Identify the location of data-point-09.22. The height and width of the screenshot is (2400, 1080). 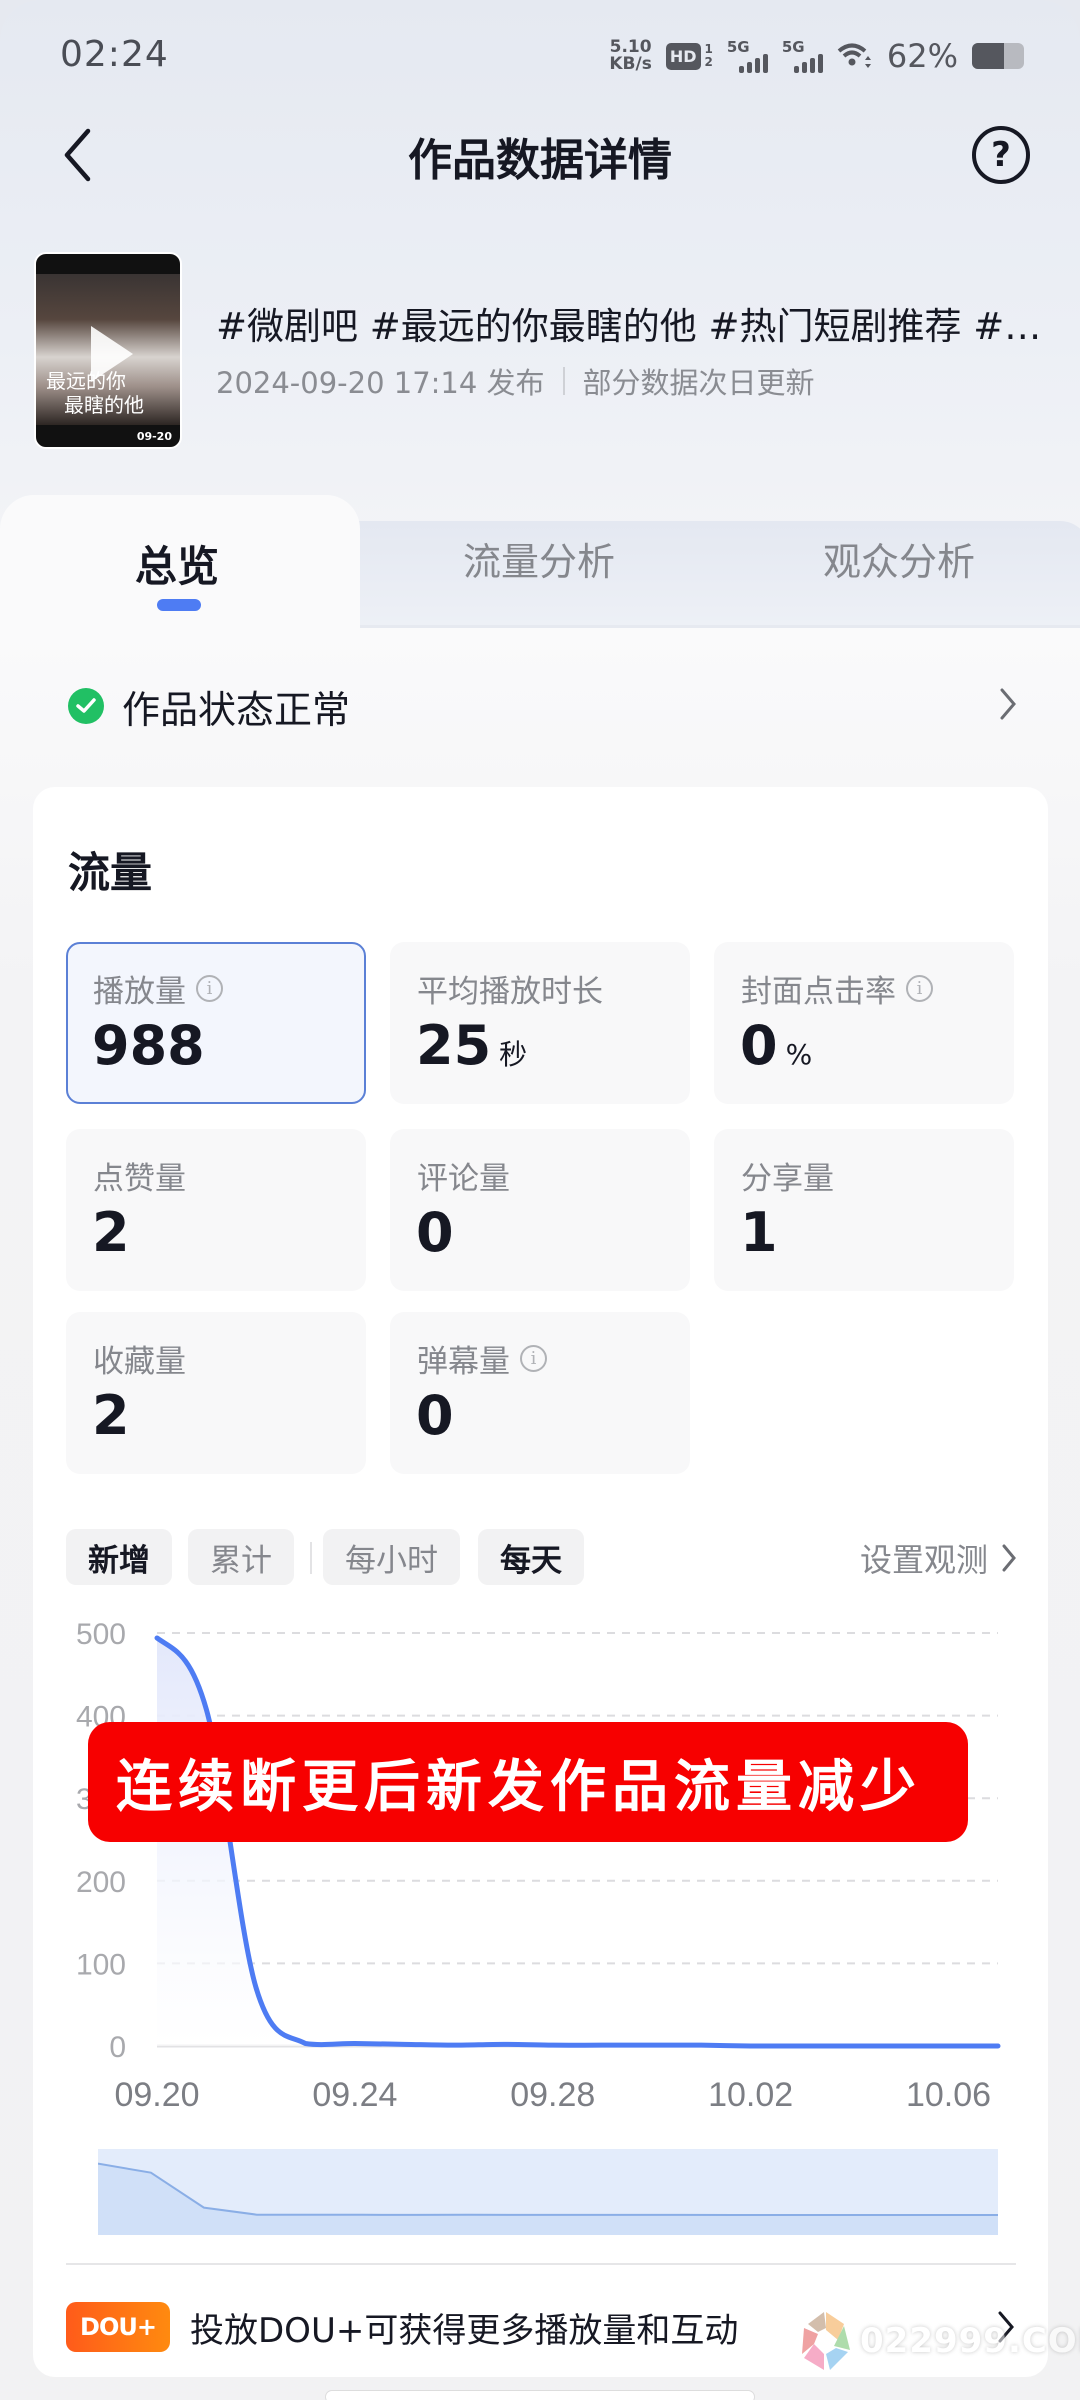
(256, 1987).